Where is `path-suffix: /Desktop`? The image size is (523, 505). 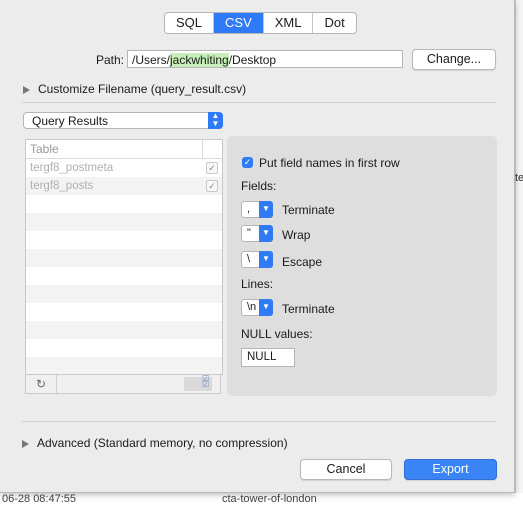
path-suffix: /Desktop is located at coordinates (252, 60).